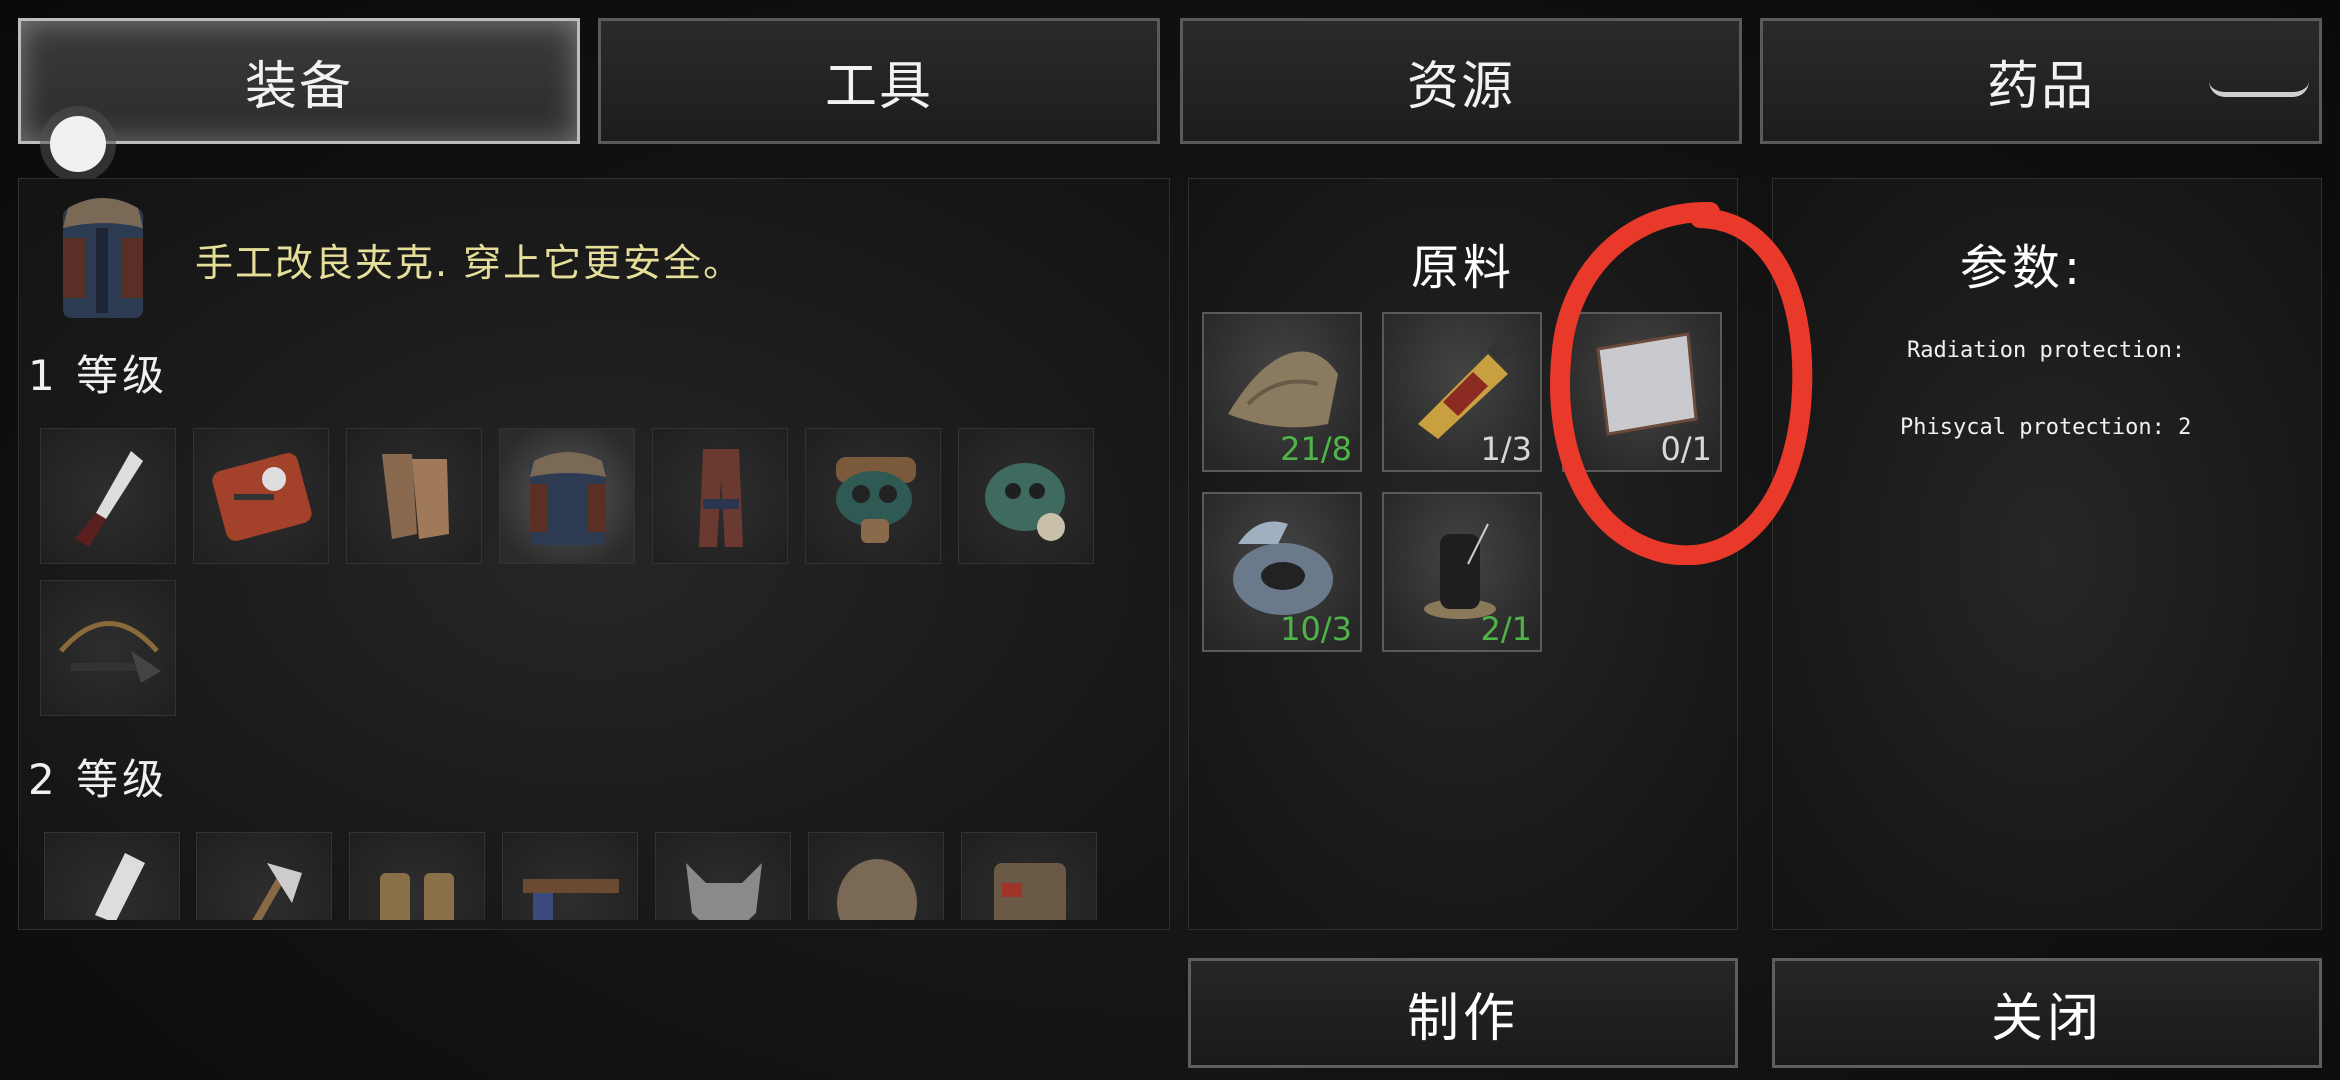  I want to click on material-count: 1/3, so click(1506, 449).